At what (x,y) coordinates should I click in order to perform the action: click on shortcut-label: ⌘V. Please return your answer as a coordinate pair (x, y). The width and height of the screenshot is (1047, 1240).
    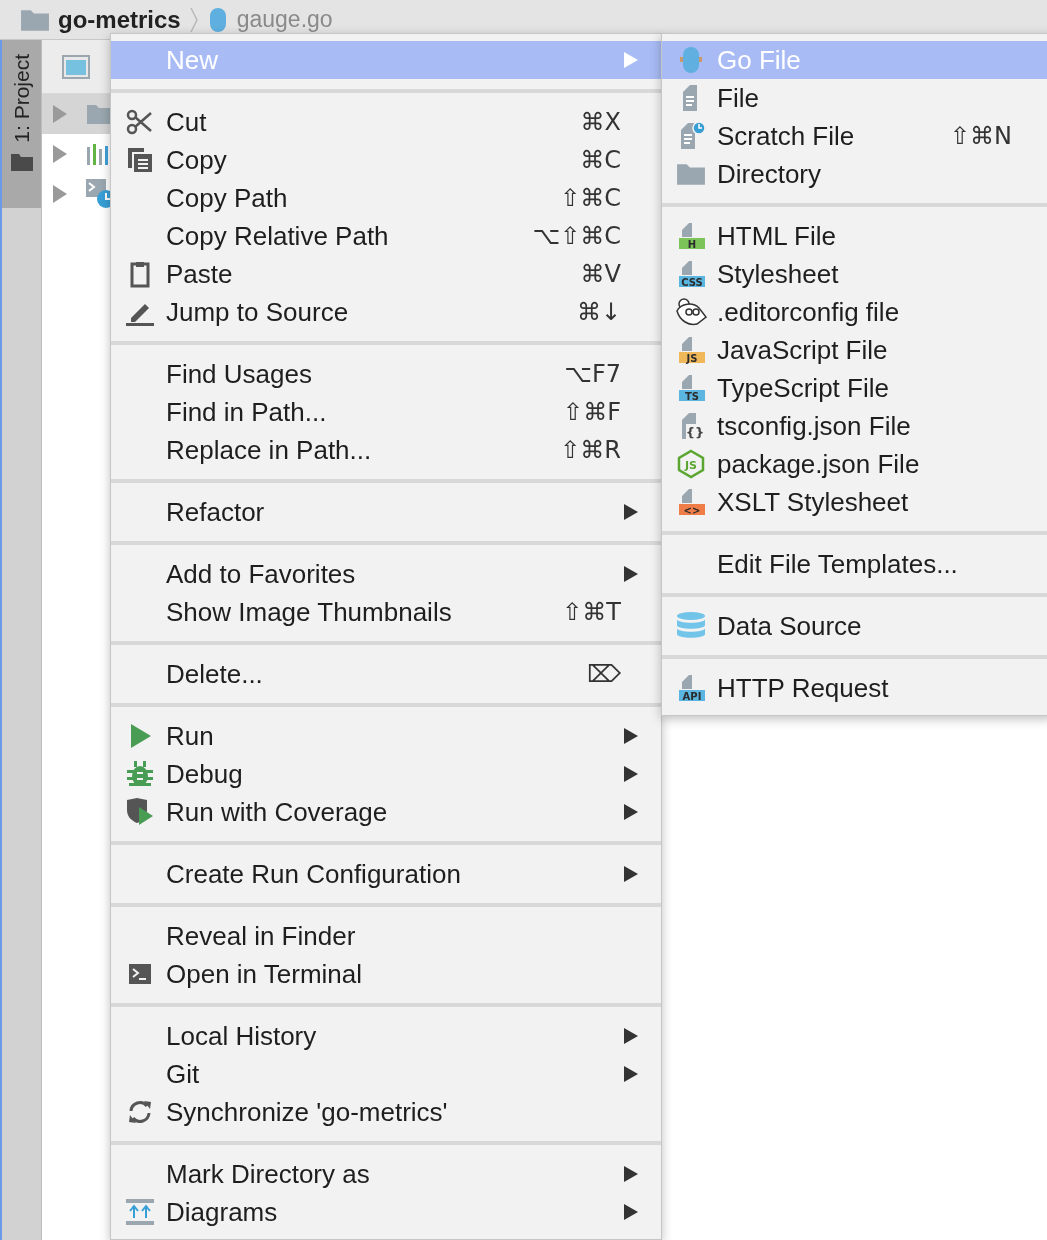
    Looking at the image, I should click on (600, 274).